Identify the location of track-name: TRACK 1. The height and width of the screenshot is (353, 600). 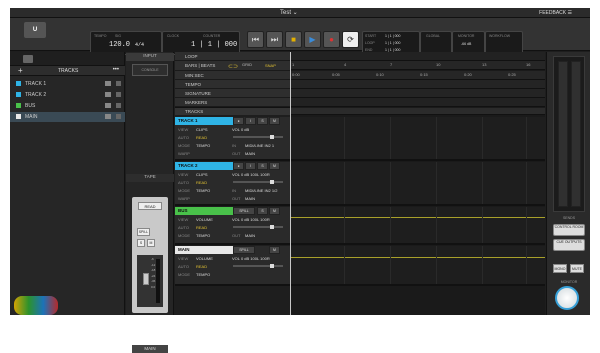
(204, 121).